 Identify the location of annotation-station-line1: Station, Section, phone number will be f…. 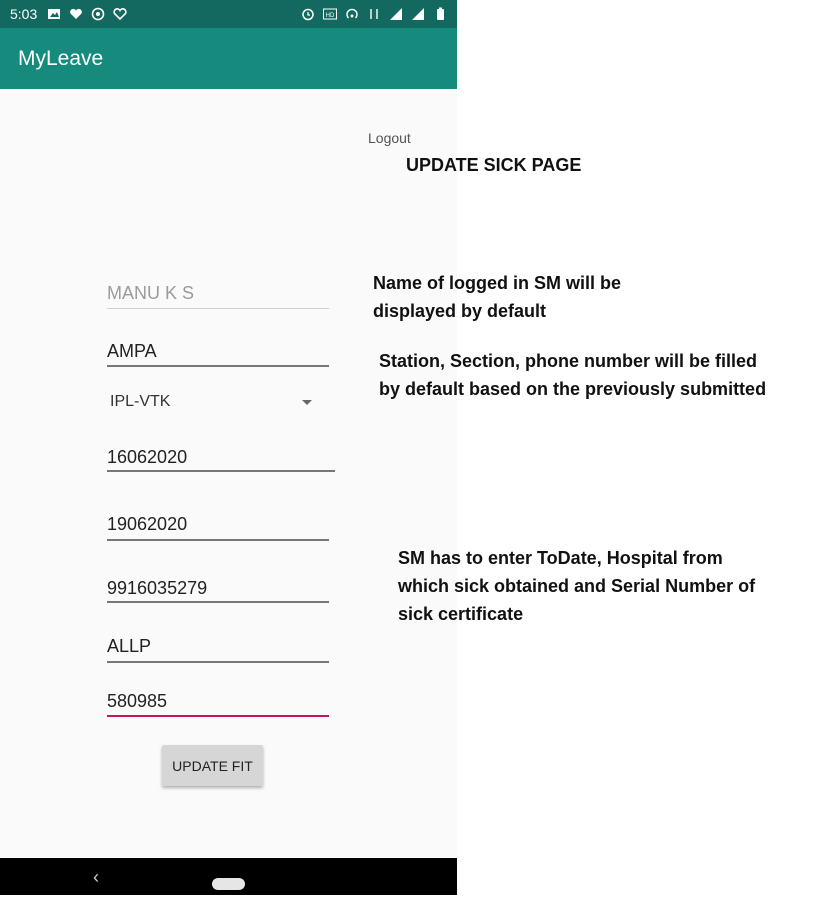
(568, 361).